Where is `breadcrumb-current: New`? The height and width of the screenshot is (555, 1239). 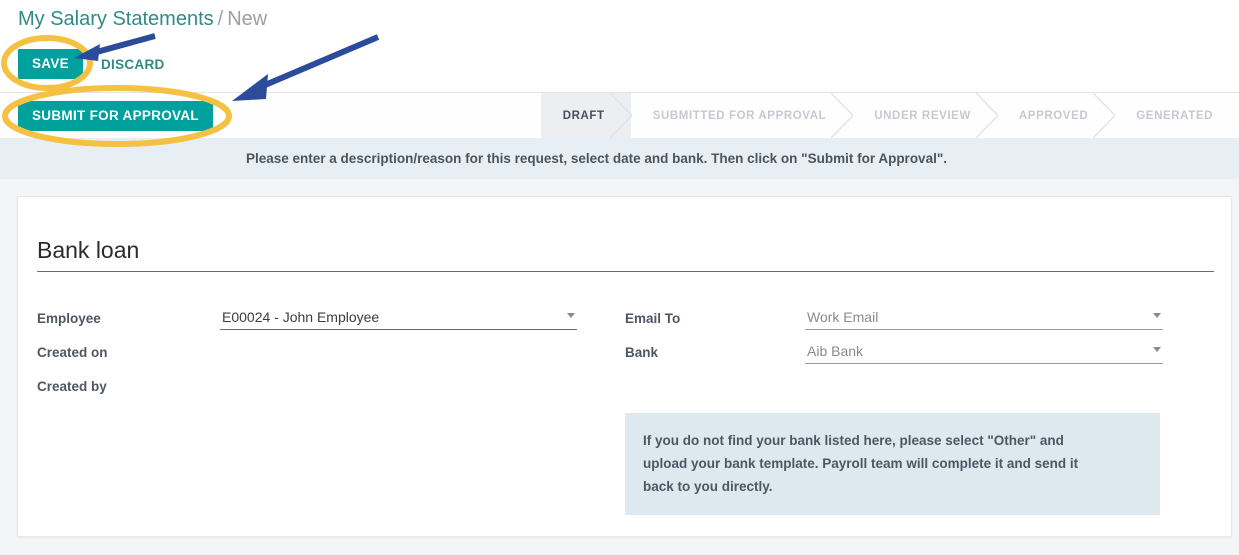 breadcrumb-current: New is located at coordinates (247, 19).